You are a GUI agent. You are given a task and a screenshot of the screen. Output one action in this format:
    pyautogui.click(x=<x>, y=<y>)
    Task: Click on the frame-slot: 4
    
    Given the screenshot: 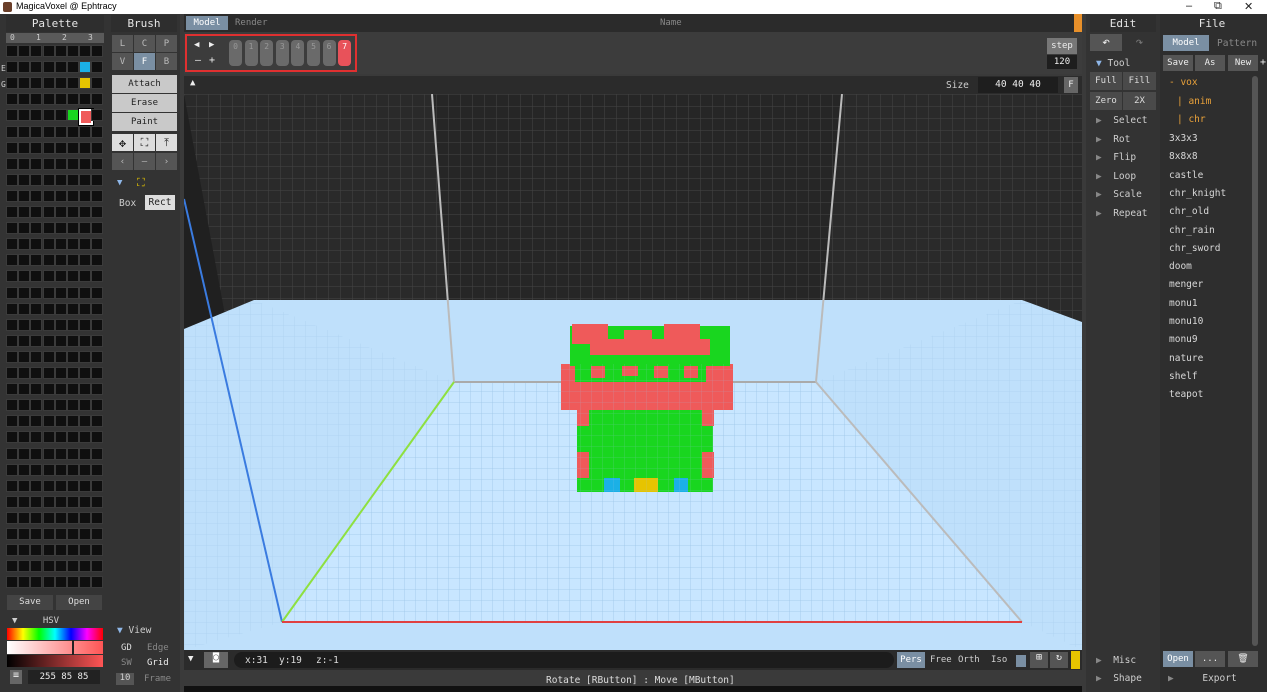 What is the action you would take?
    pyautogui.click(x=298, y=53)
    